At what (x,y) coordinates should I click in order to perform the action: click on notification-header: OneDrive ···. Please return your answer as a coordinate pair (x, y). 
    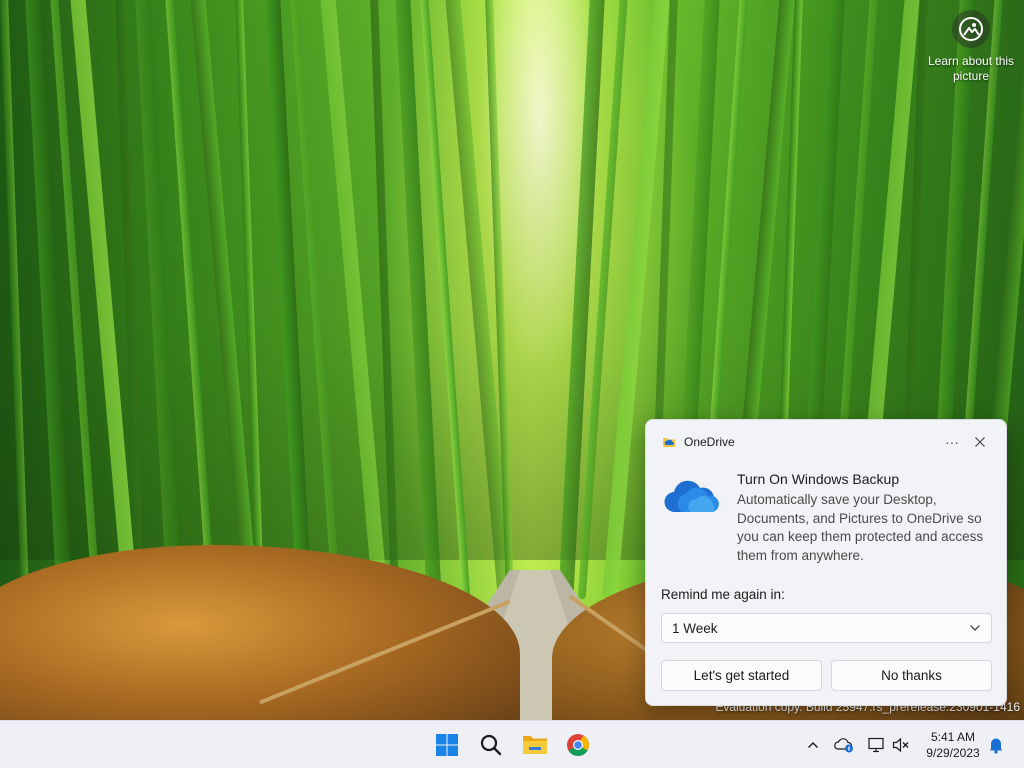
    Looking at the image, I should click on (828, 442).